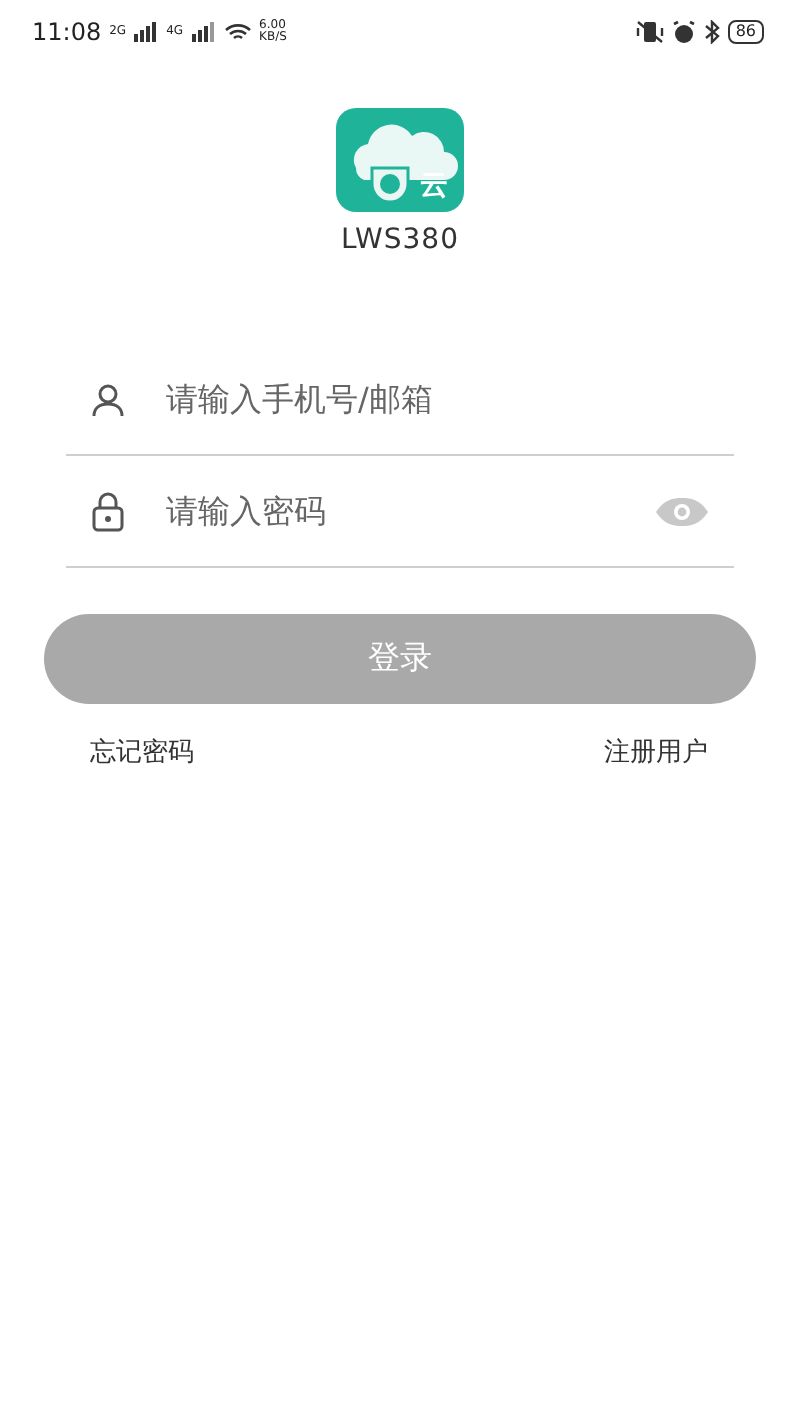 This screenshot has width=800, height=1422. I want to click on bluetooth-icon, so click(711, 32).